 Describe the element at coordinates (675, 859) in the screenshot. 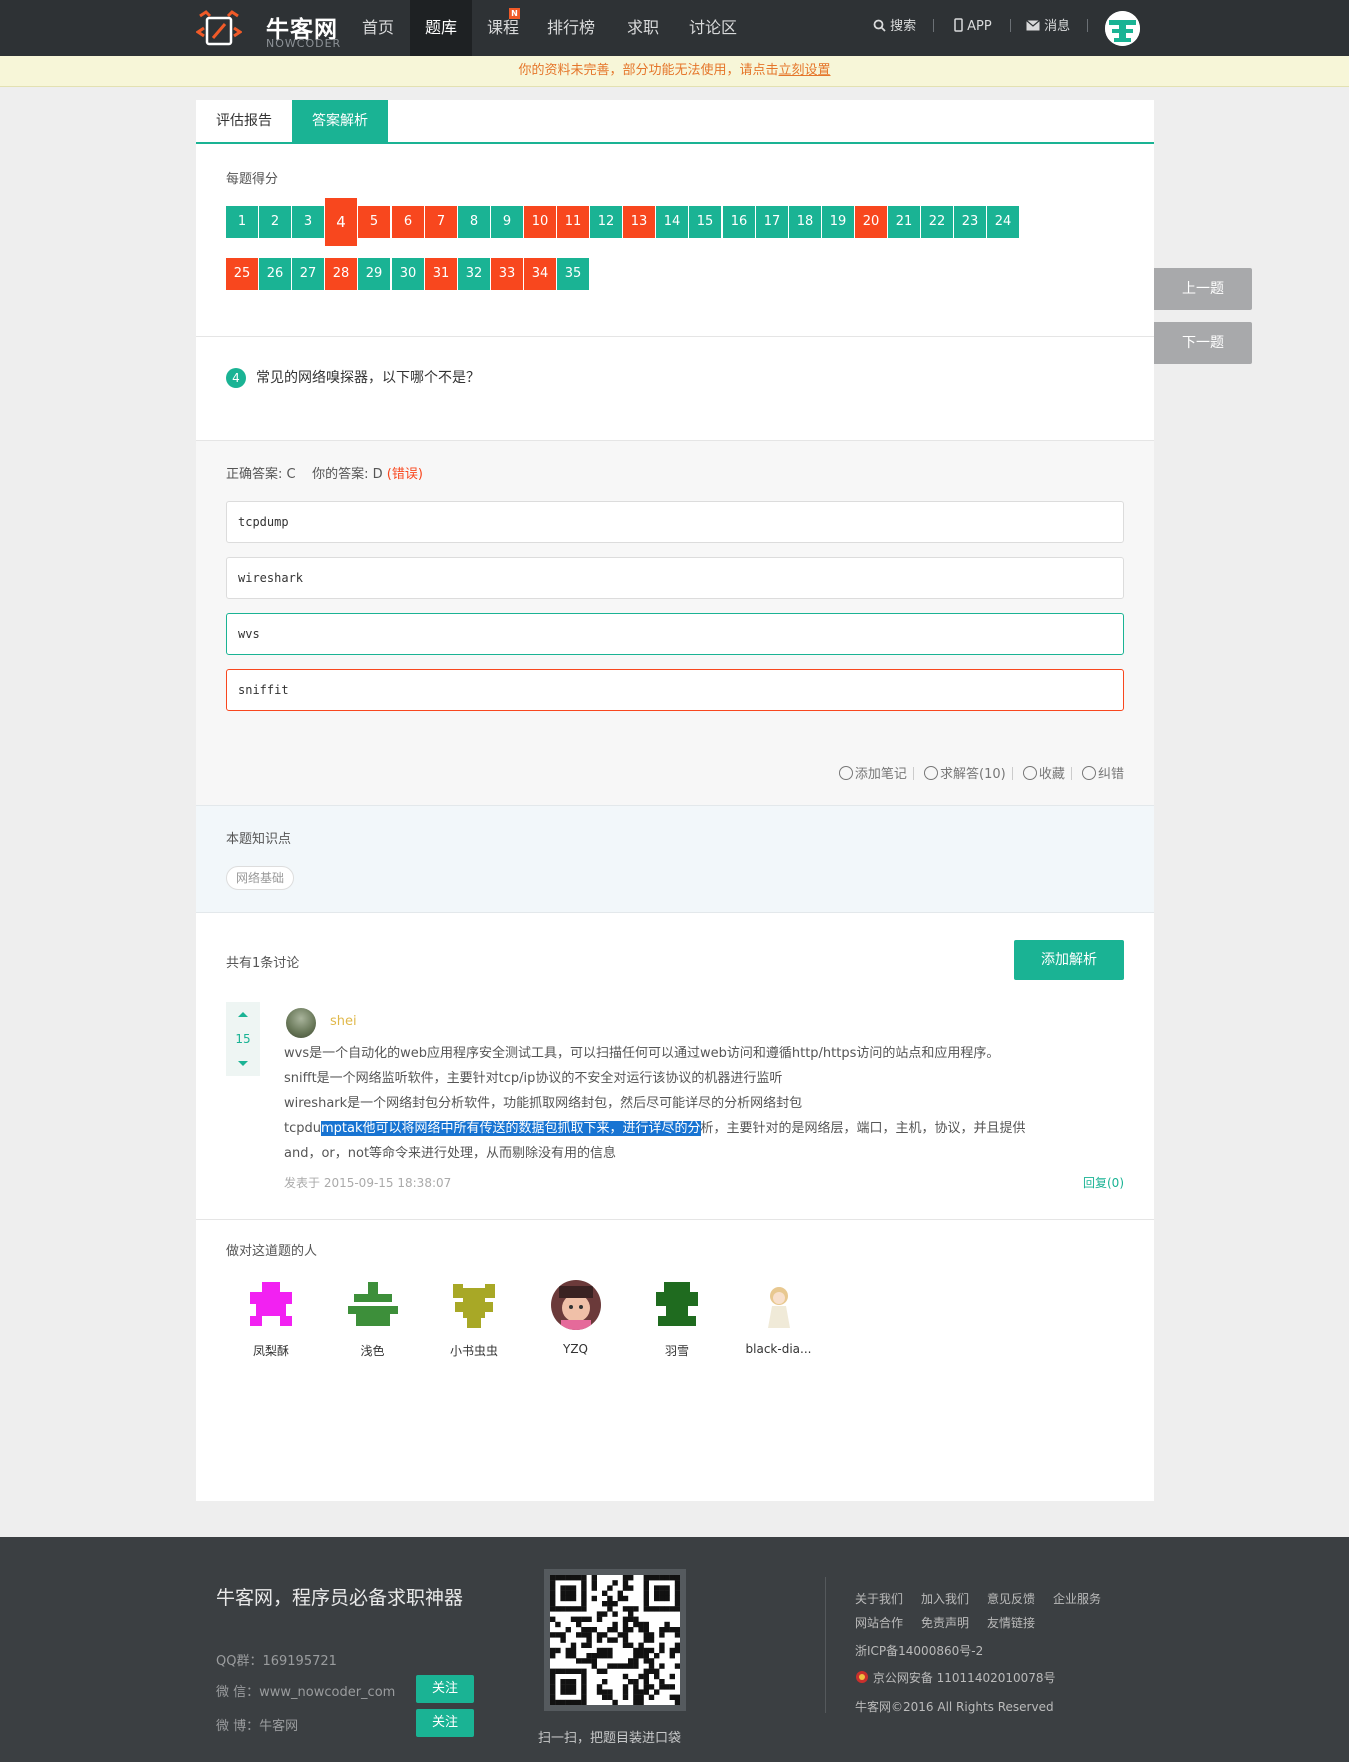

I see `knowledge-points: 本题知识点 网络基础` at that location.